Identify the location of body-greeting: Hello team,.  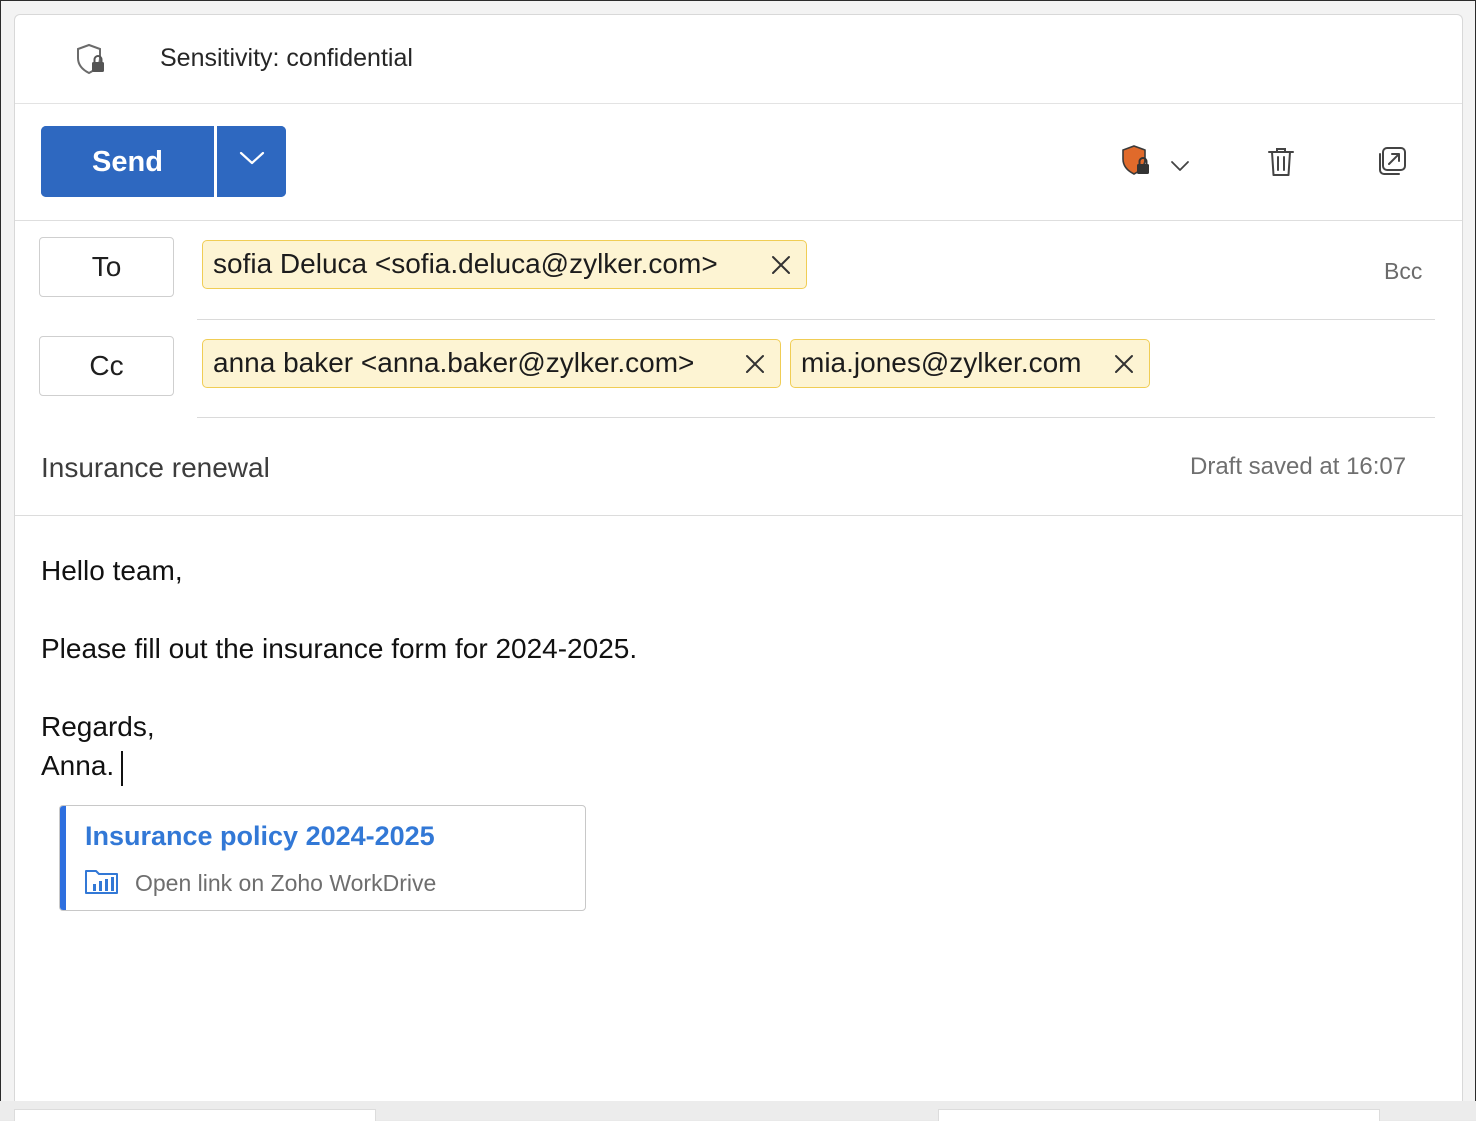
(112, 571).